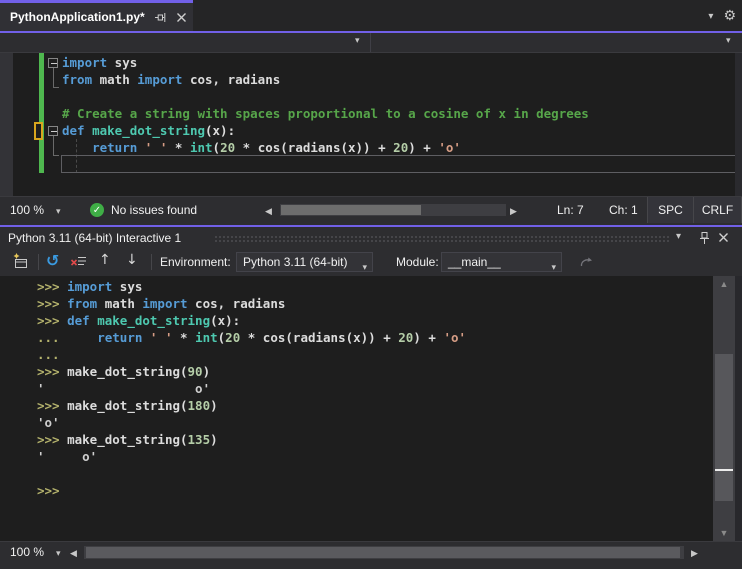 The image size is (742, 569). I want to click on token: 'o', so click(48, 422).